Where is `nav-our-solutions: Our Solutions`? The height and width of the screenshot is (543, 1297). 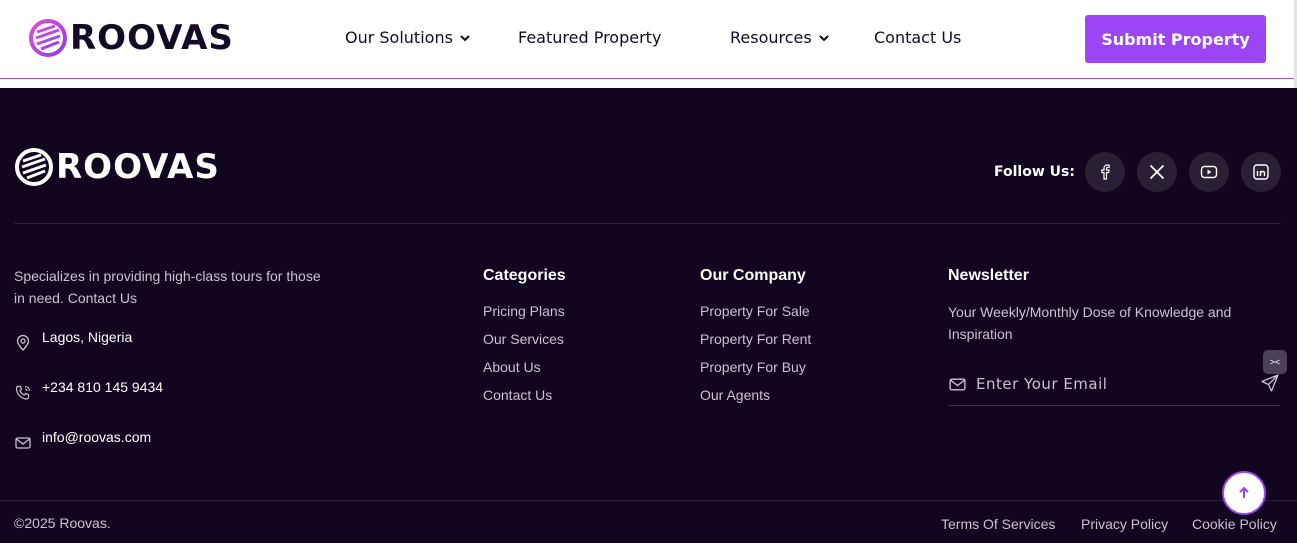 nav-our-solutions: Our Solutions is located at coordinates (408, 37).